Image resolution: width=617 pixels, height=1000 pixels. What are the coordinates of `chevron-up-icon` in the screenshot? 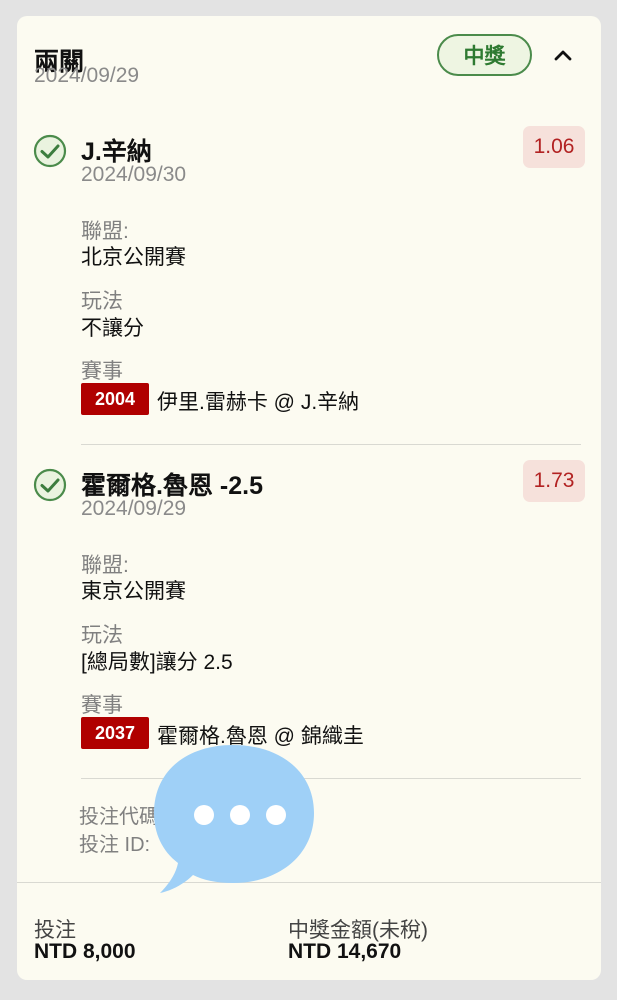 It's located at (563, 55).